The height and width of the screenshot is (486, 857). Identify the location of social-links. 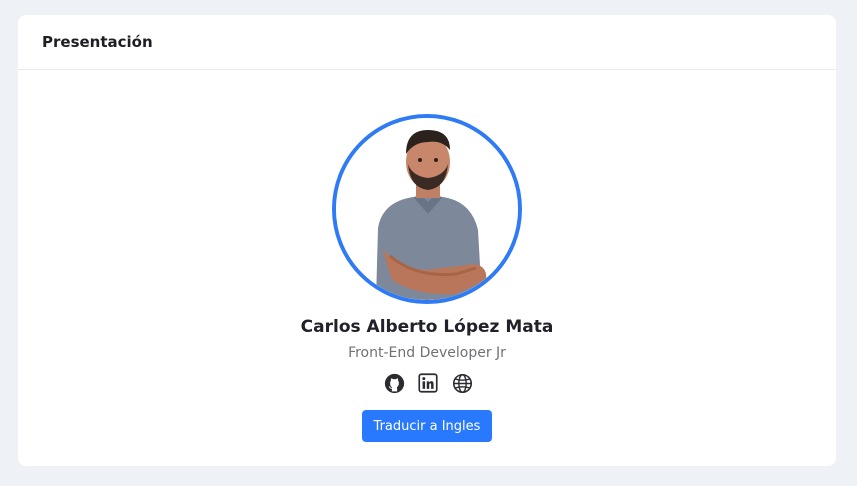
(428, 383).